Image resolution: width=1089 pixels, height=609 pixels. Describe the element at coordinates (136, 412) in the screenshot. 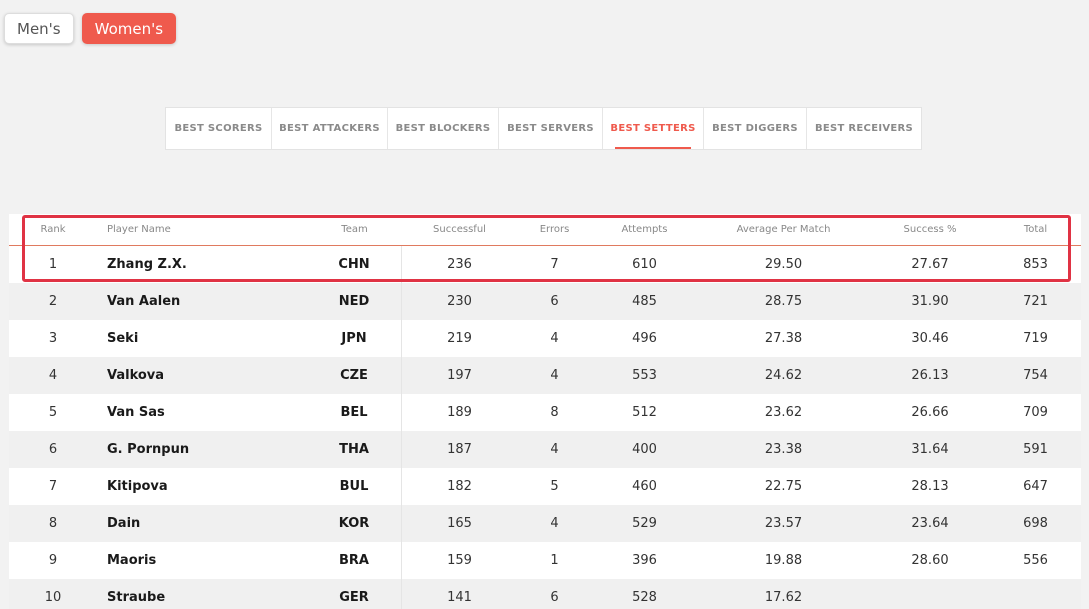

I see `cell-player-name: Van Sas` at that location.